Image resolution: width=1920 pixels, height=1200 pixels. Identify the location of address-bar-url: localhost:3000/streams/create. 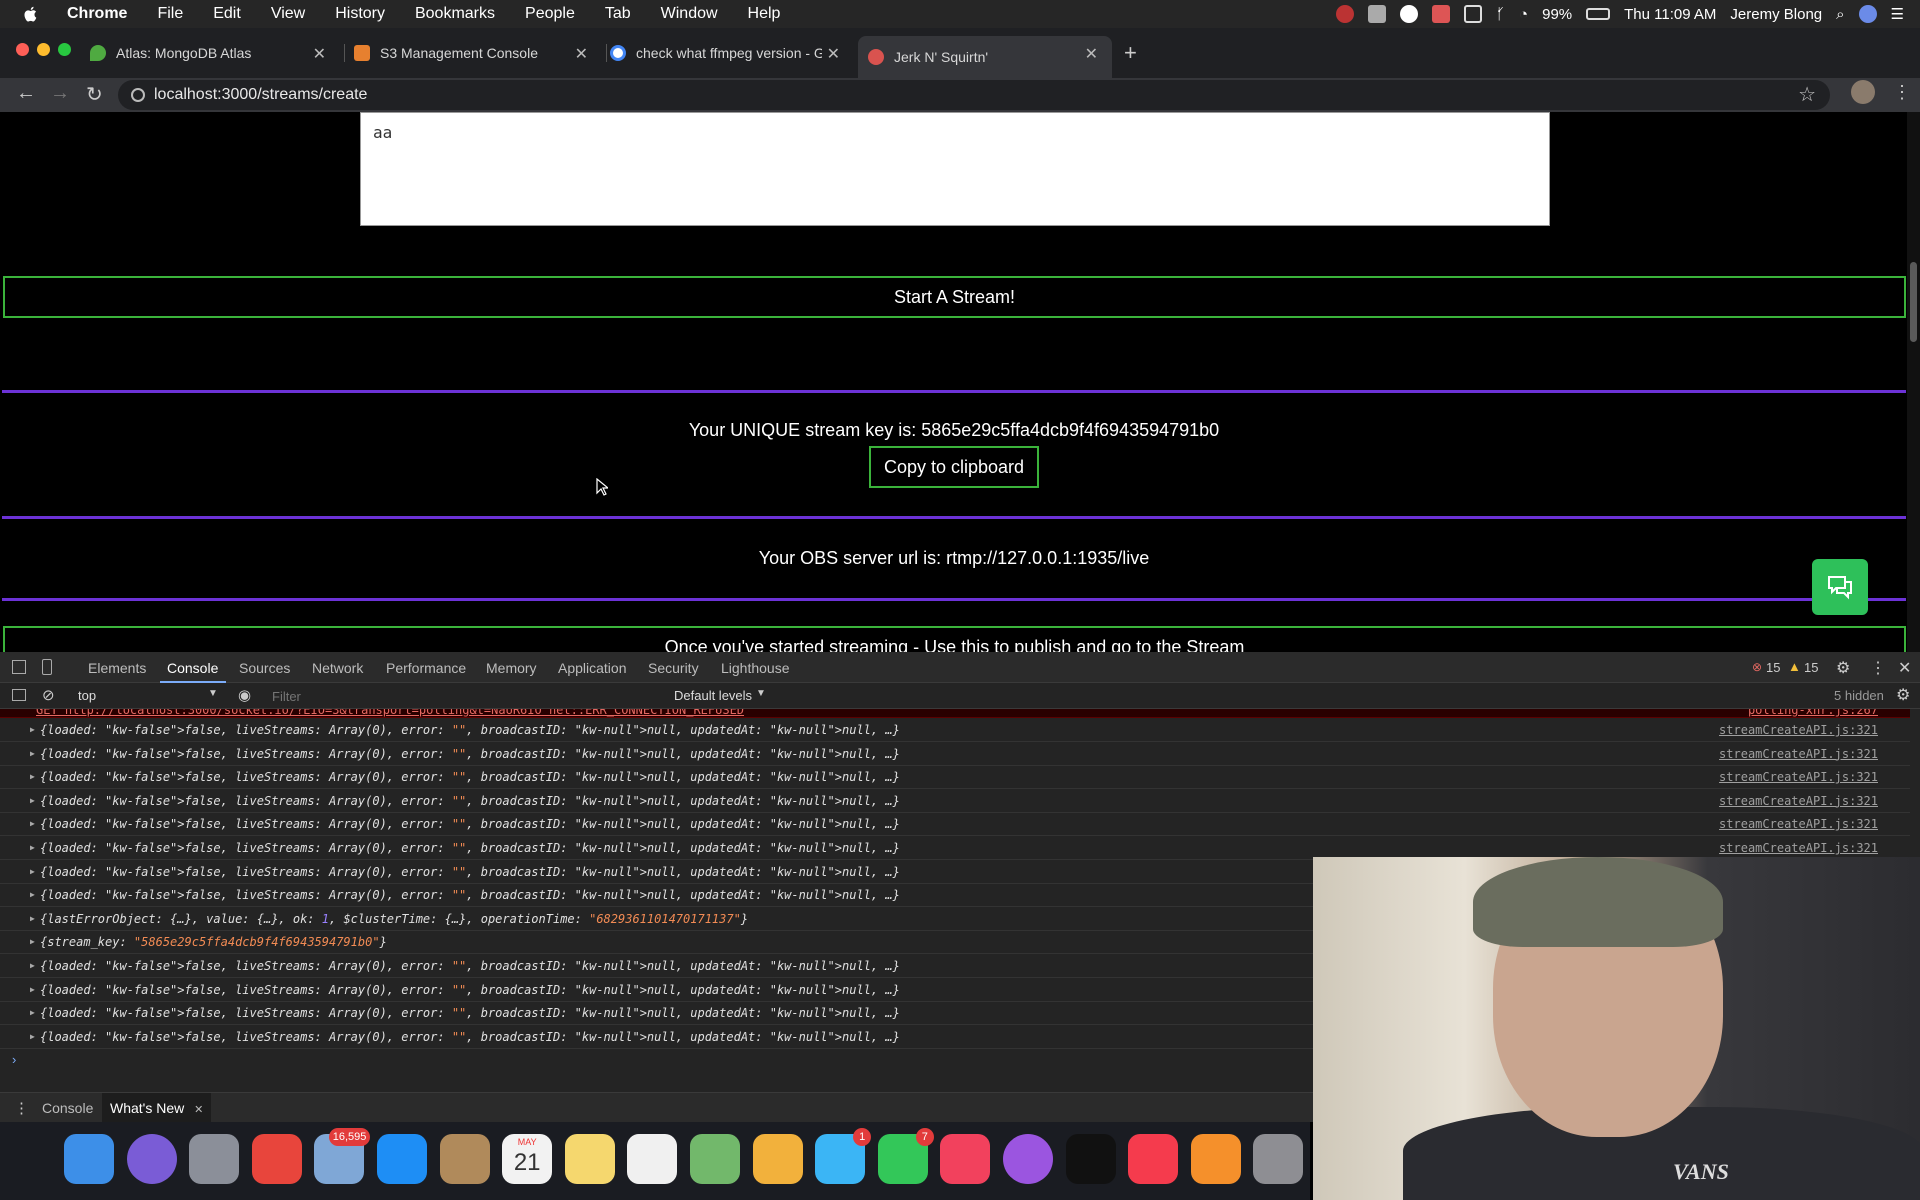
(260, 95).